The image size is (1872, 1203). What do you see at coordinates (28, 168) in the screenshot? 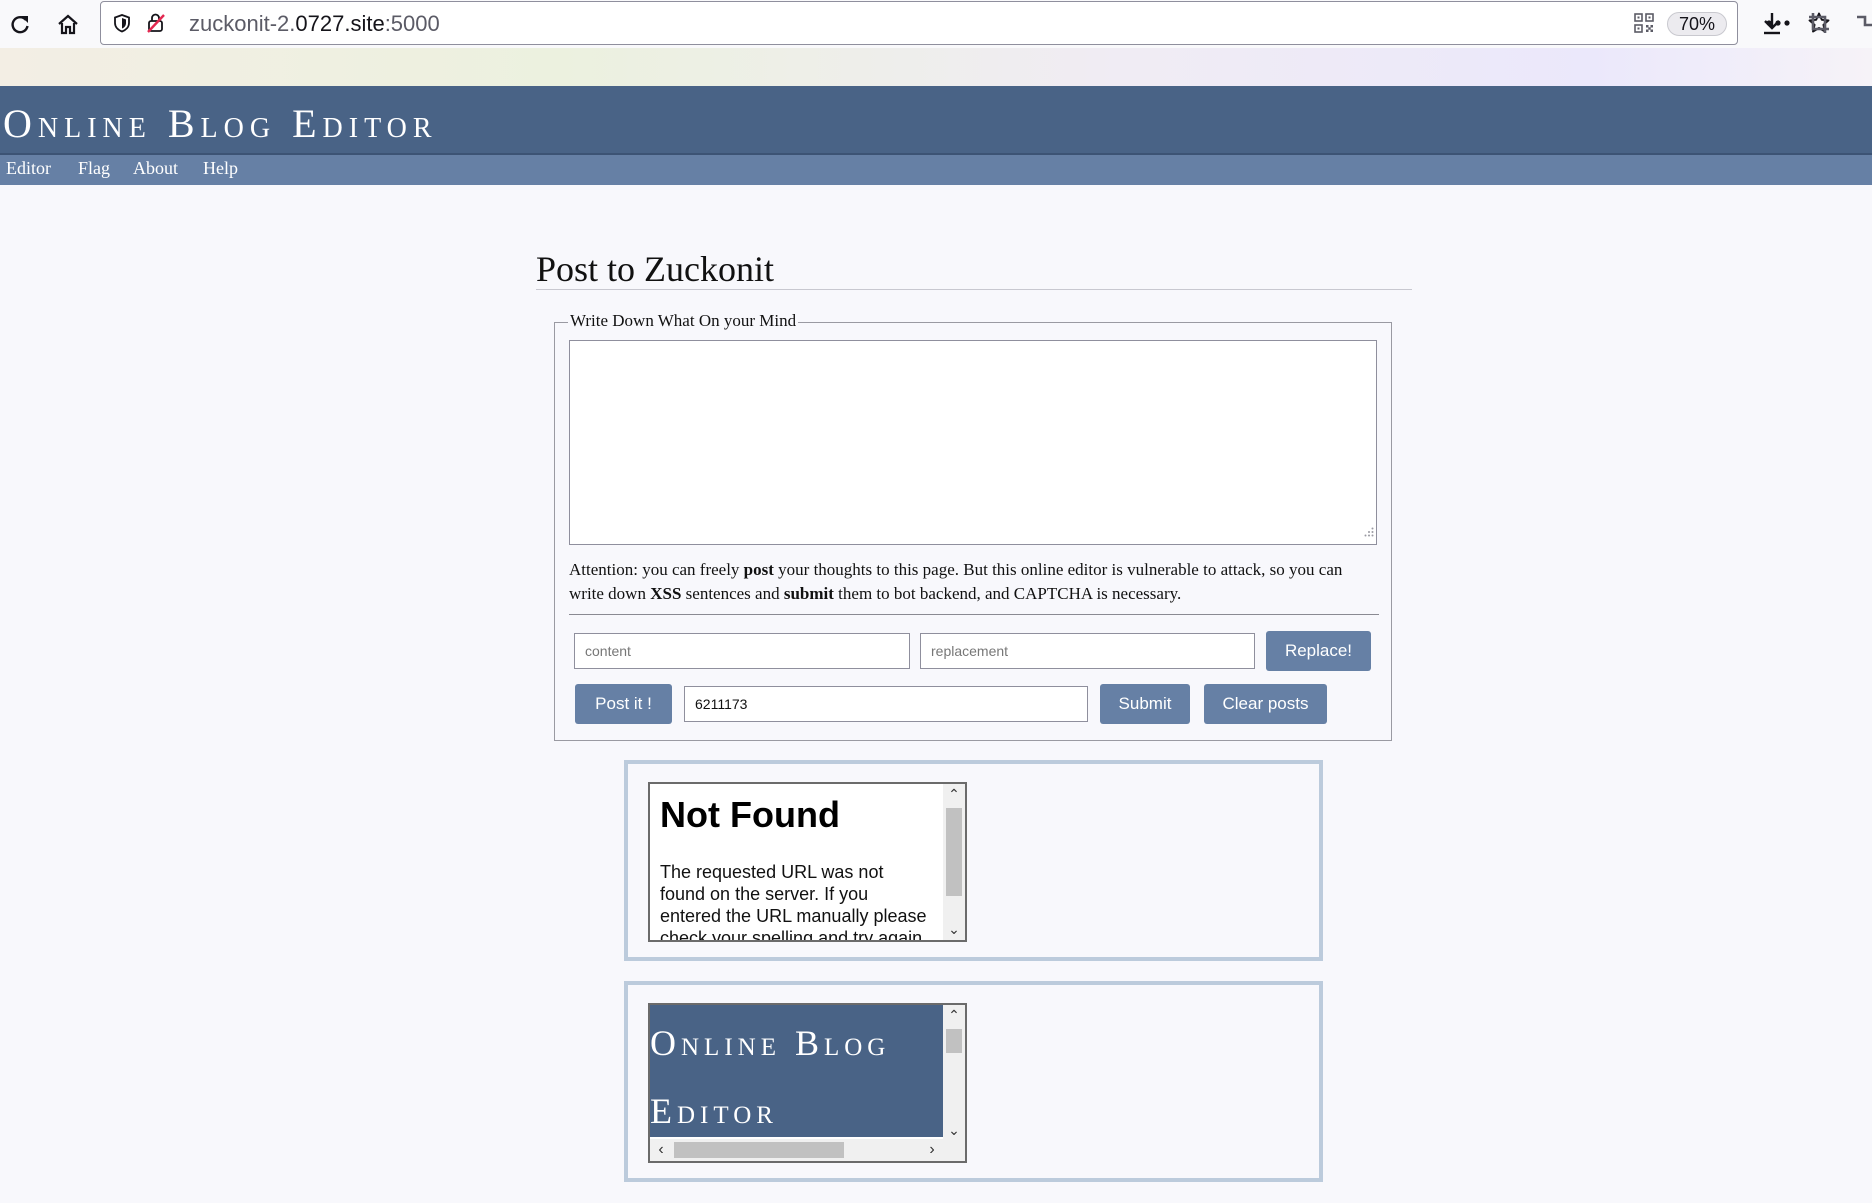
I see `nav-link-editor: Editor` at bounding box center [28, 168].